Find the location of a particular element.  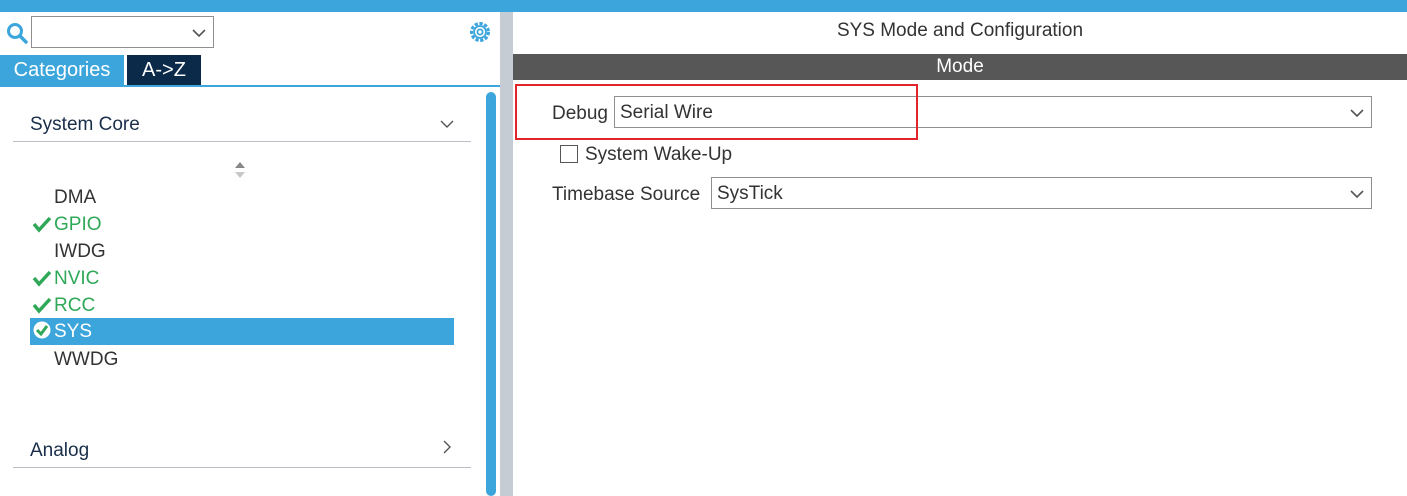

list-item-label: DMA is located at coordinates (75, 197).